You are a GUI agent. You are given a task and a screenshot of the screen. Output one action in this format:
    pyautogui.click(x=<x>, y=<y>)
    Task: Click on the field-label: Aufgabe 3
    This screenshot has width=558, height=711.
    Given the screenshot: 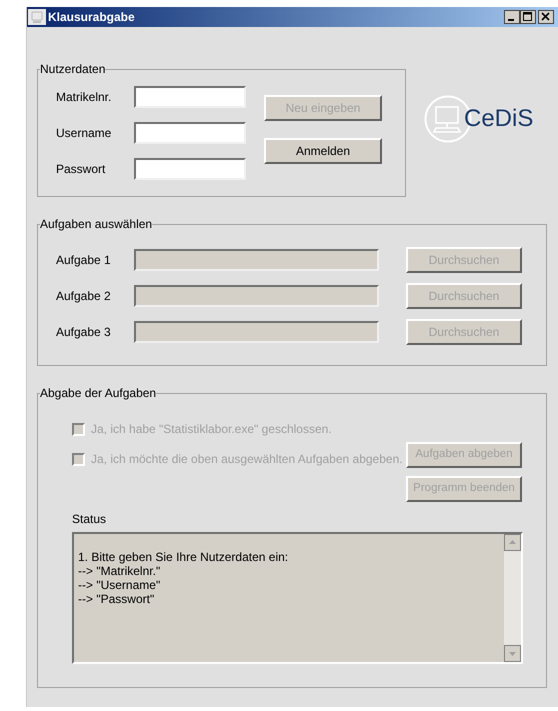 What is the action you would take?
    pyautogui.click(x=84, y=332)
    